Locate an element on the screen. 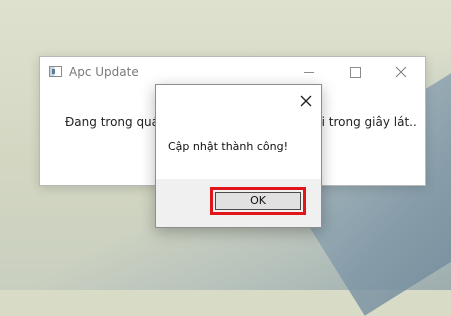 This screenshot has width=451, height=316. minimize-icon is located at coordinates (309, 72).